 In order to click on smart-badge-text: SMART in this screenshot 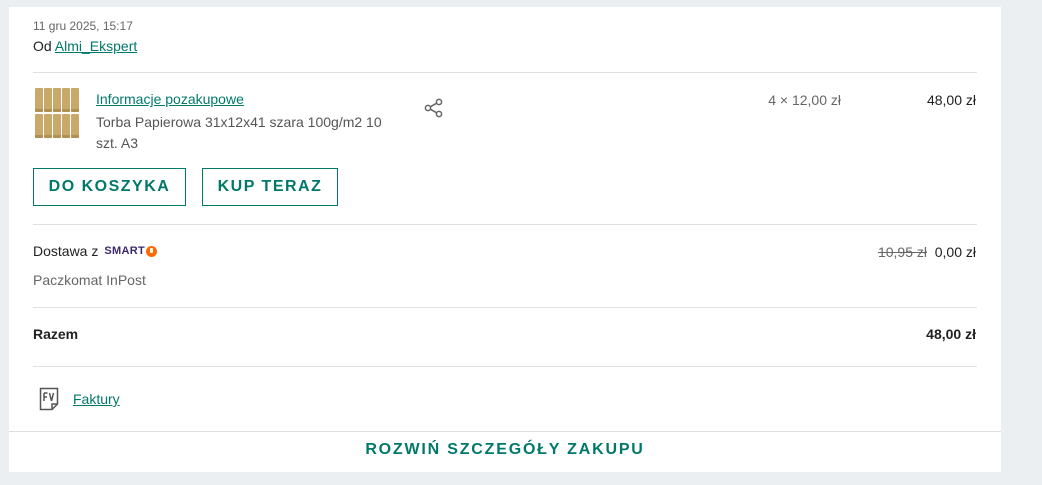, I will do `click(124, 251)`.